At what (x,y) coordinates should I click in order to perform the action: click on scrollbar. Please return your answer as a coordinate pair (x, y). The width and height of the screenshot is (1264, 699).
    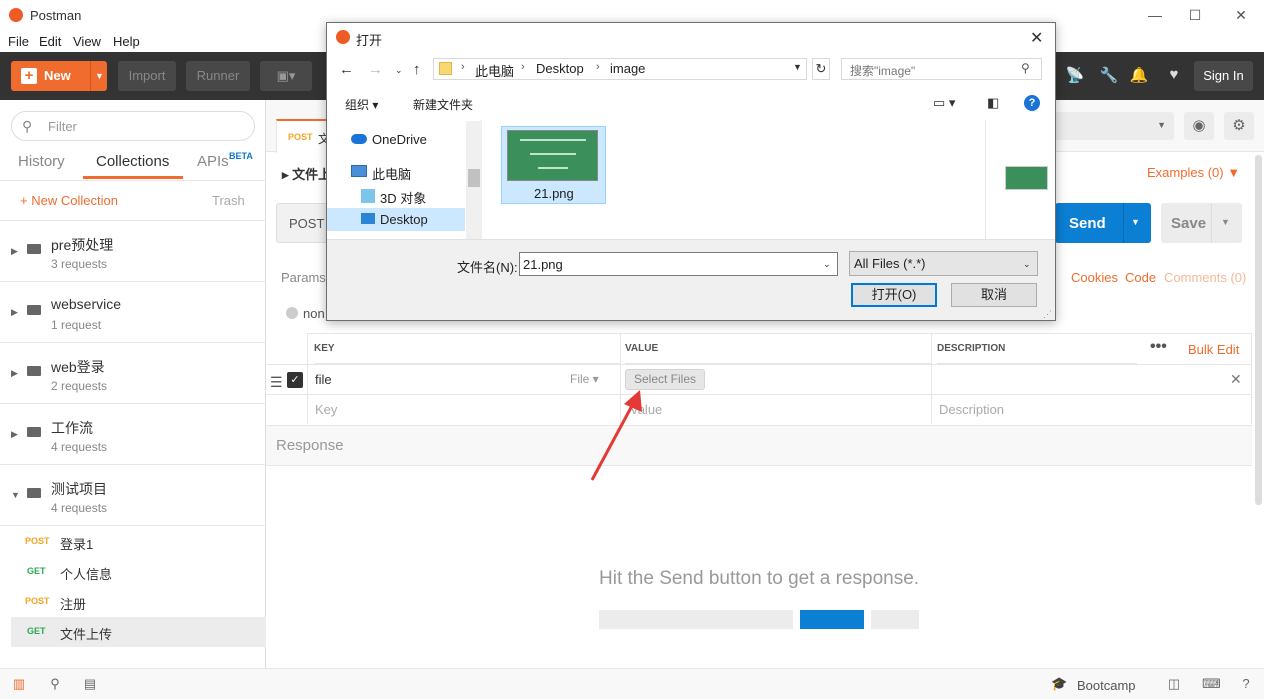
    Looking at the image, I should click on (1258, 330).